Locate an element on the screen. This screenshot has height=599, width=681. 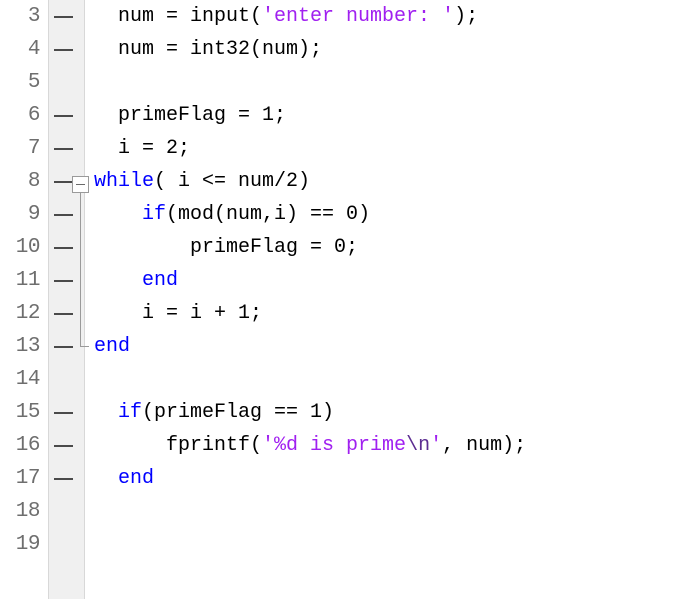
code-line-row: 4 num = int32(num); is located at coordinates (340, 49).